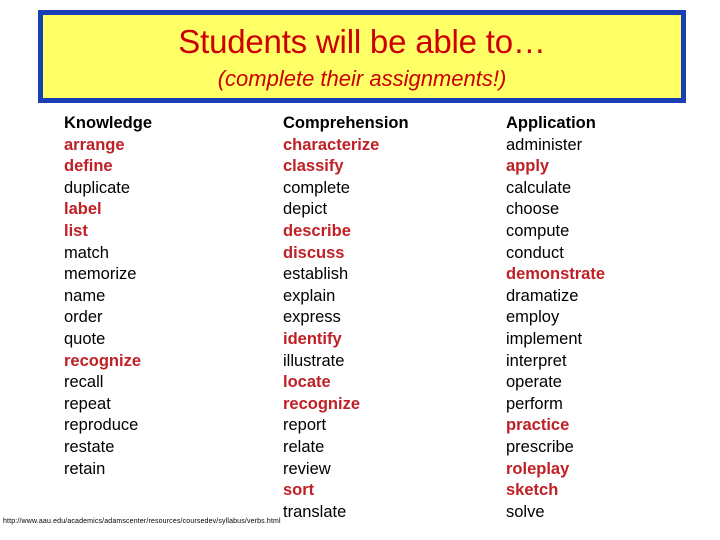 Image resolution: width=720 pixels, height=540 pixels. What do you see at coordinates (88, 166) in the screenshot?
I see `verb-item: define` at bounding box center [88, 166].